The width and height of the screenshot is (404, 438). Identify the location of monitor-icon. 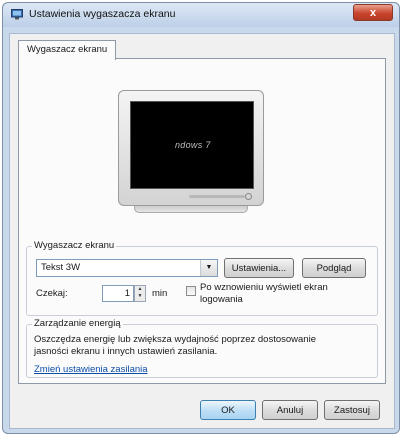
(17, 14).